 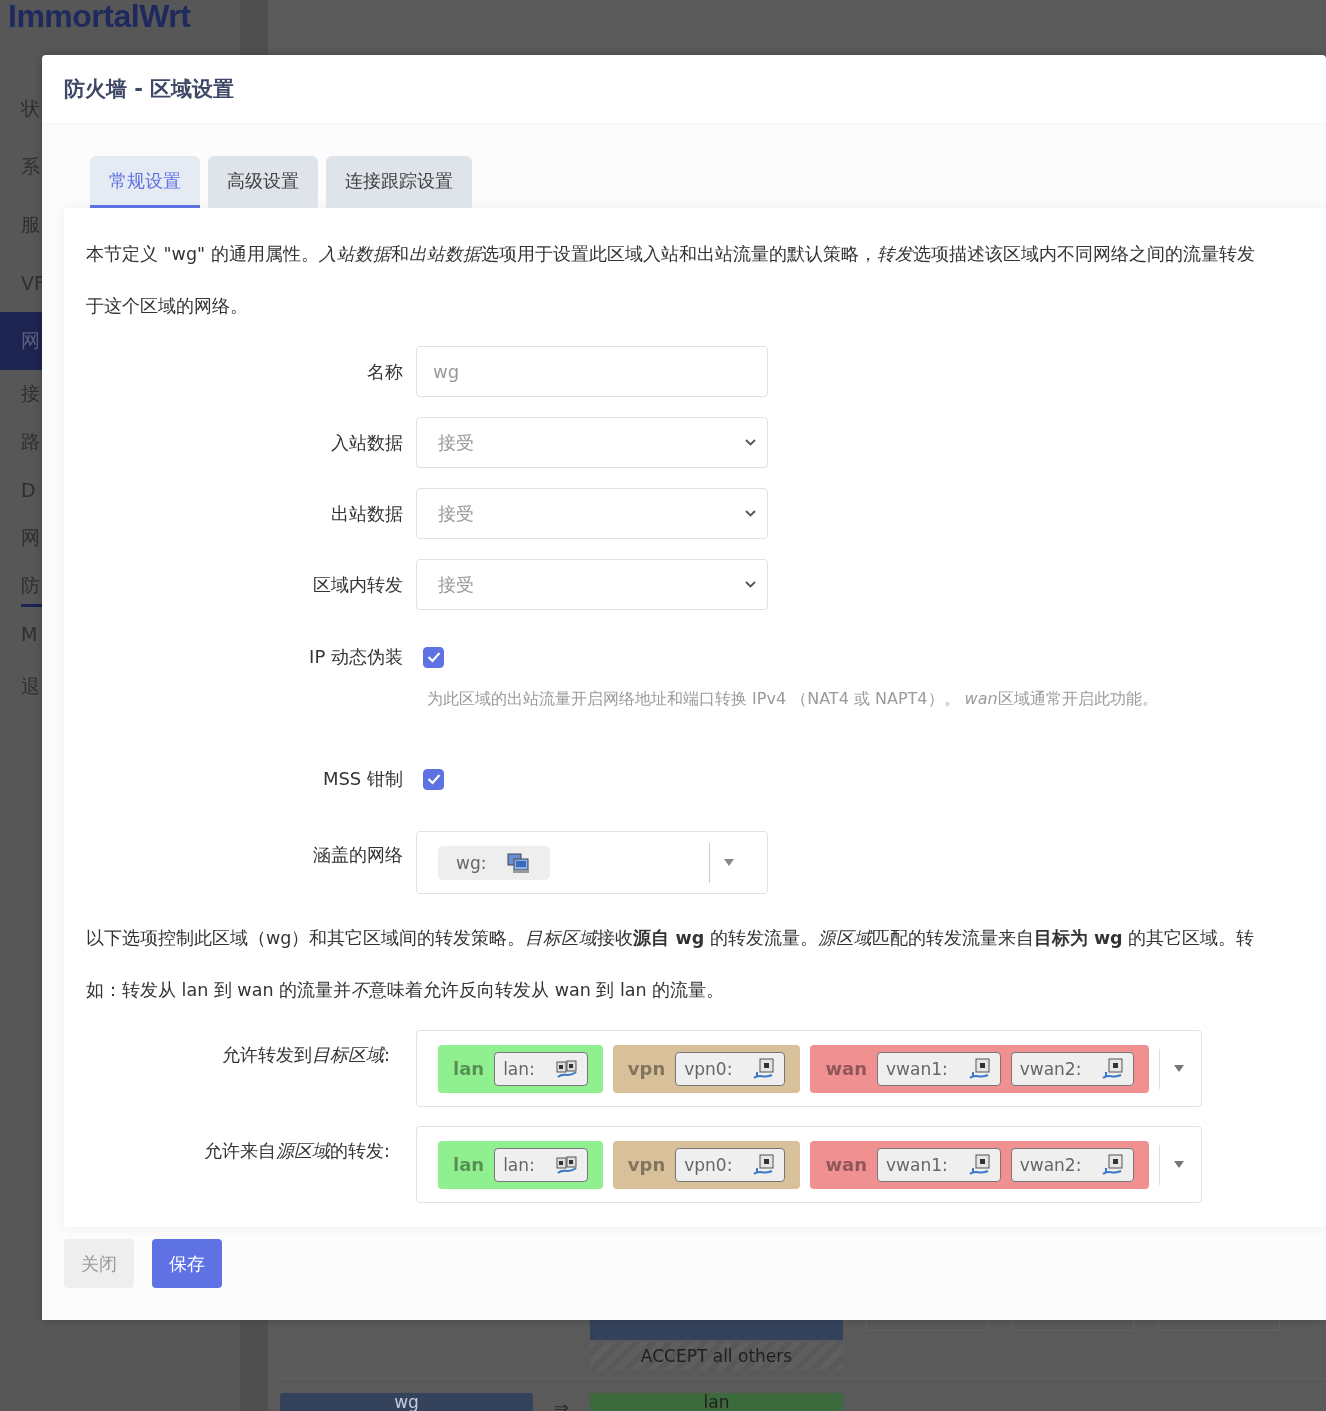 What do you see at coordinates (263, 182) in the screenshot?
I see `tab: 高级设置` at bounding box center [263, 182].